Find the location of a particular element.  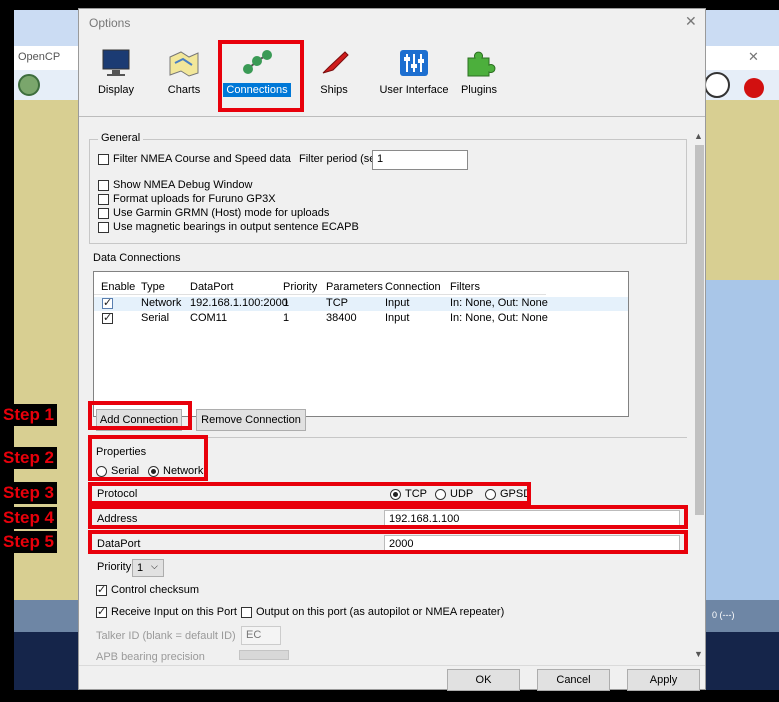

properties-title: Properties is located at coordinates (121, 452).